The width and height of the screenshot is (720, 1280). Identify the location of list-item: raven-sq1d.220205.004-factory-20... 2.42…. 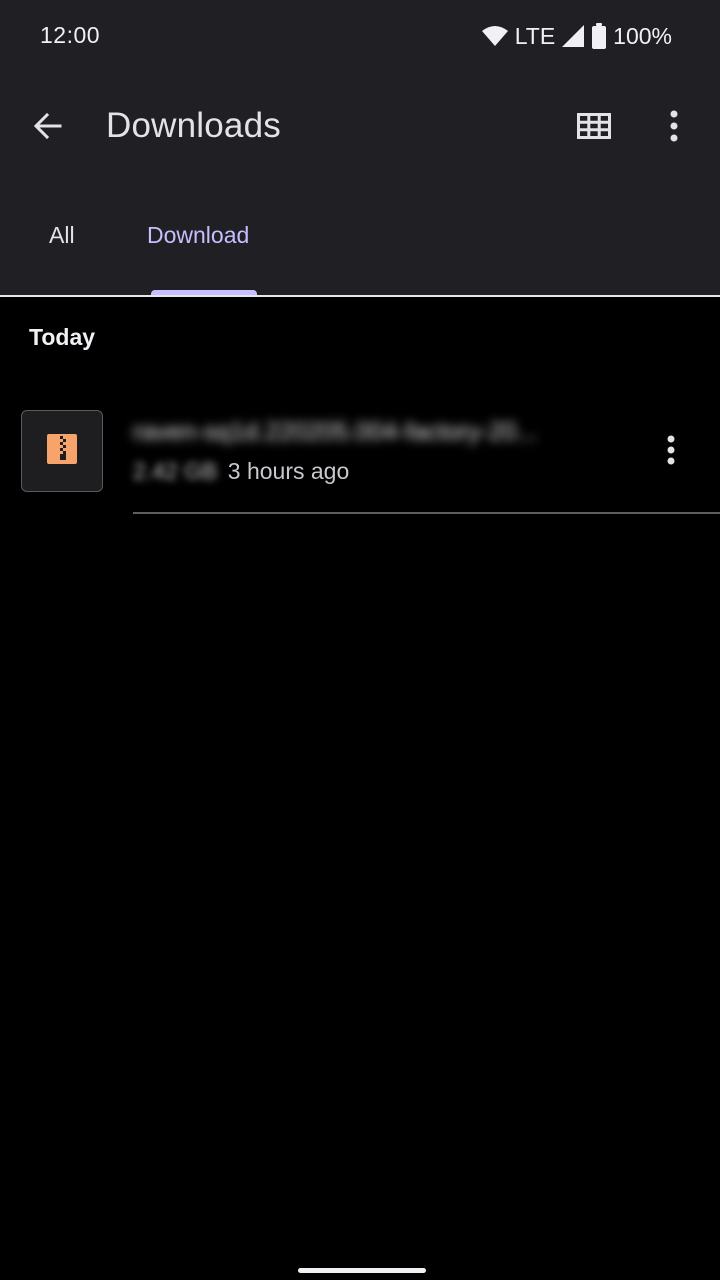
(360, 452).